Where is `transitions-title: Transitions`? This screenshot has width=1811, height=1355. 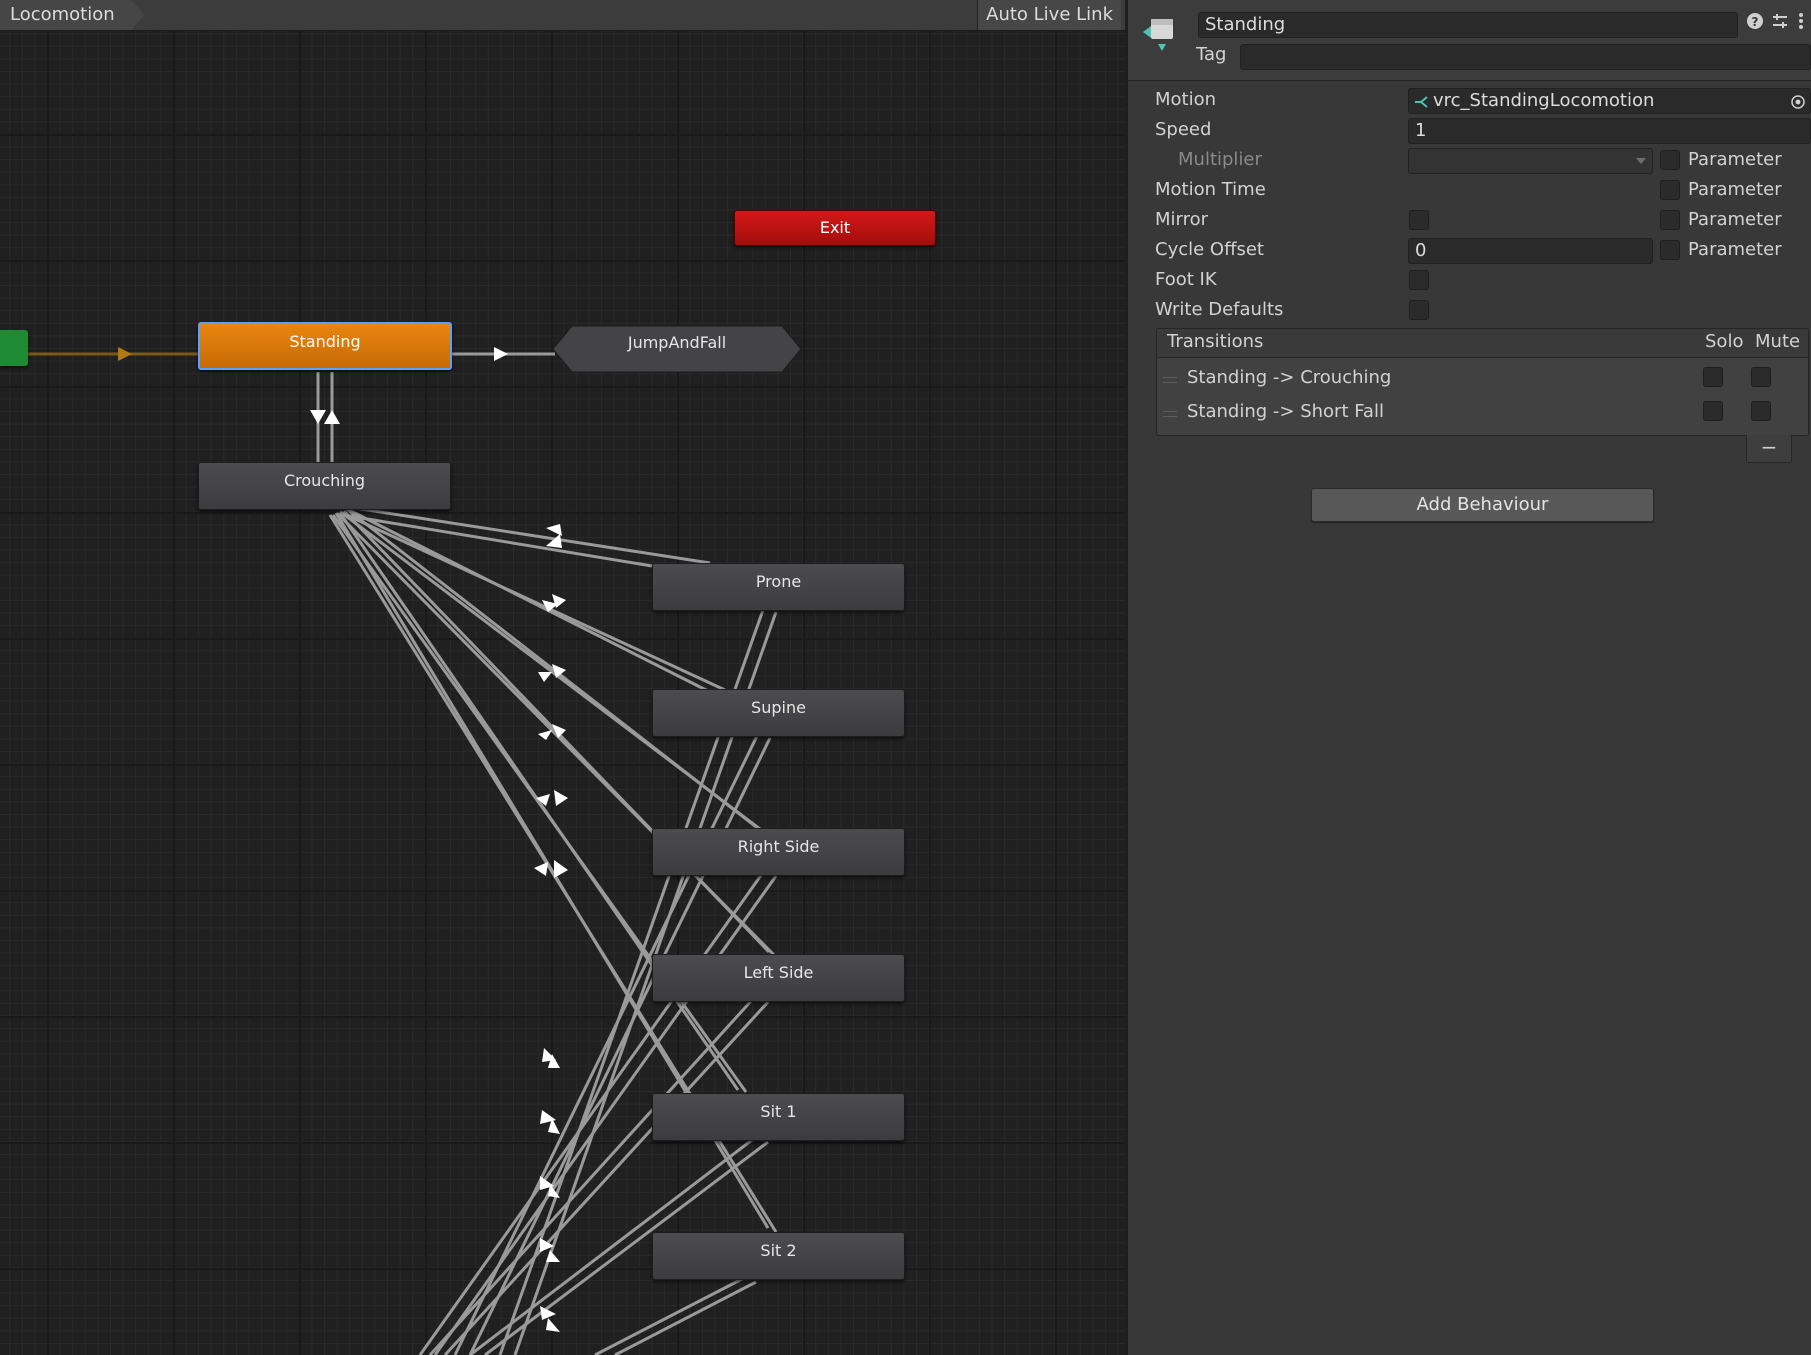
transitions-title: Transitions is located at coordinates (1215, 341).